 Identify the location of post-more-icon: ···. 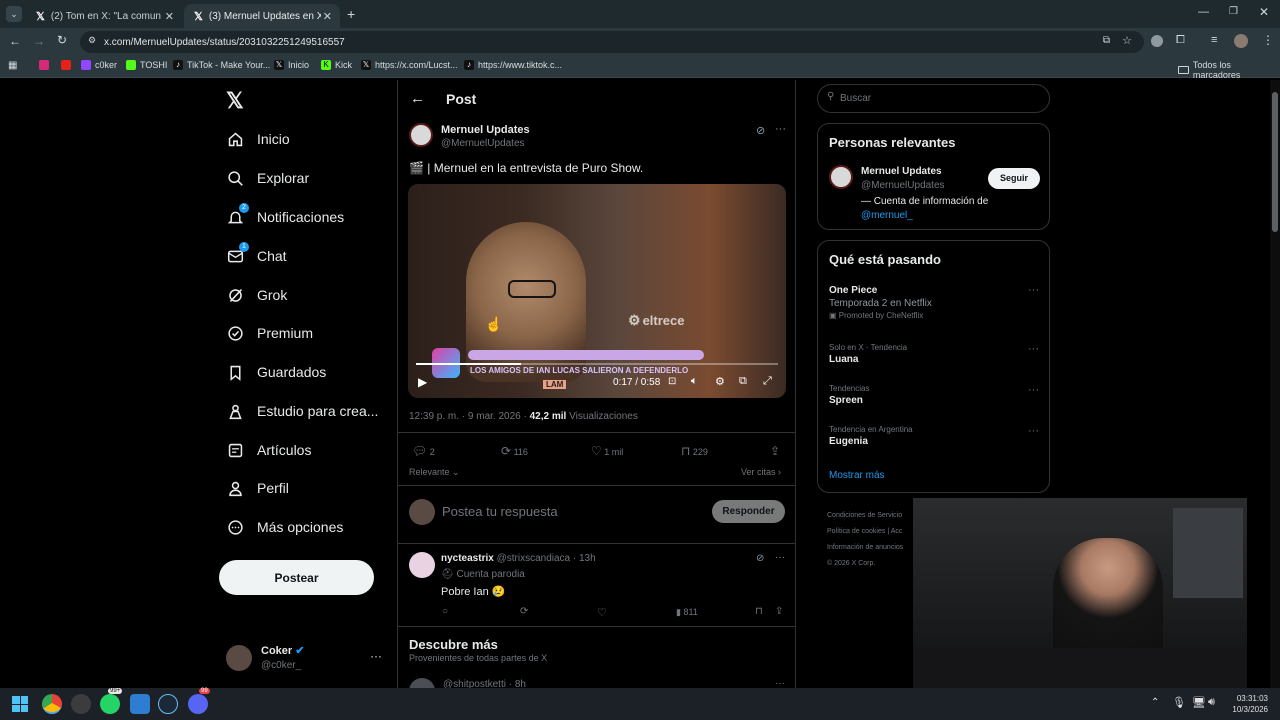
(780, 129).